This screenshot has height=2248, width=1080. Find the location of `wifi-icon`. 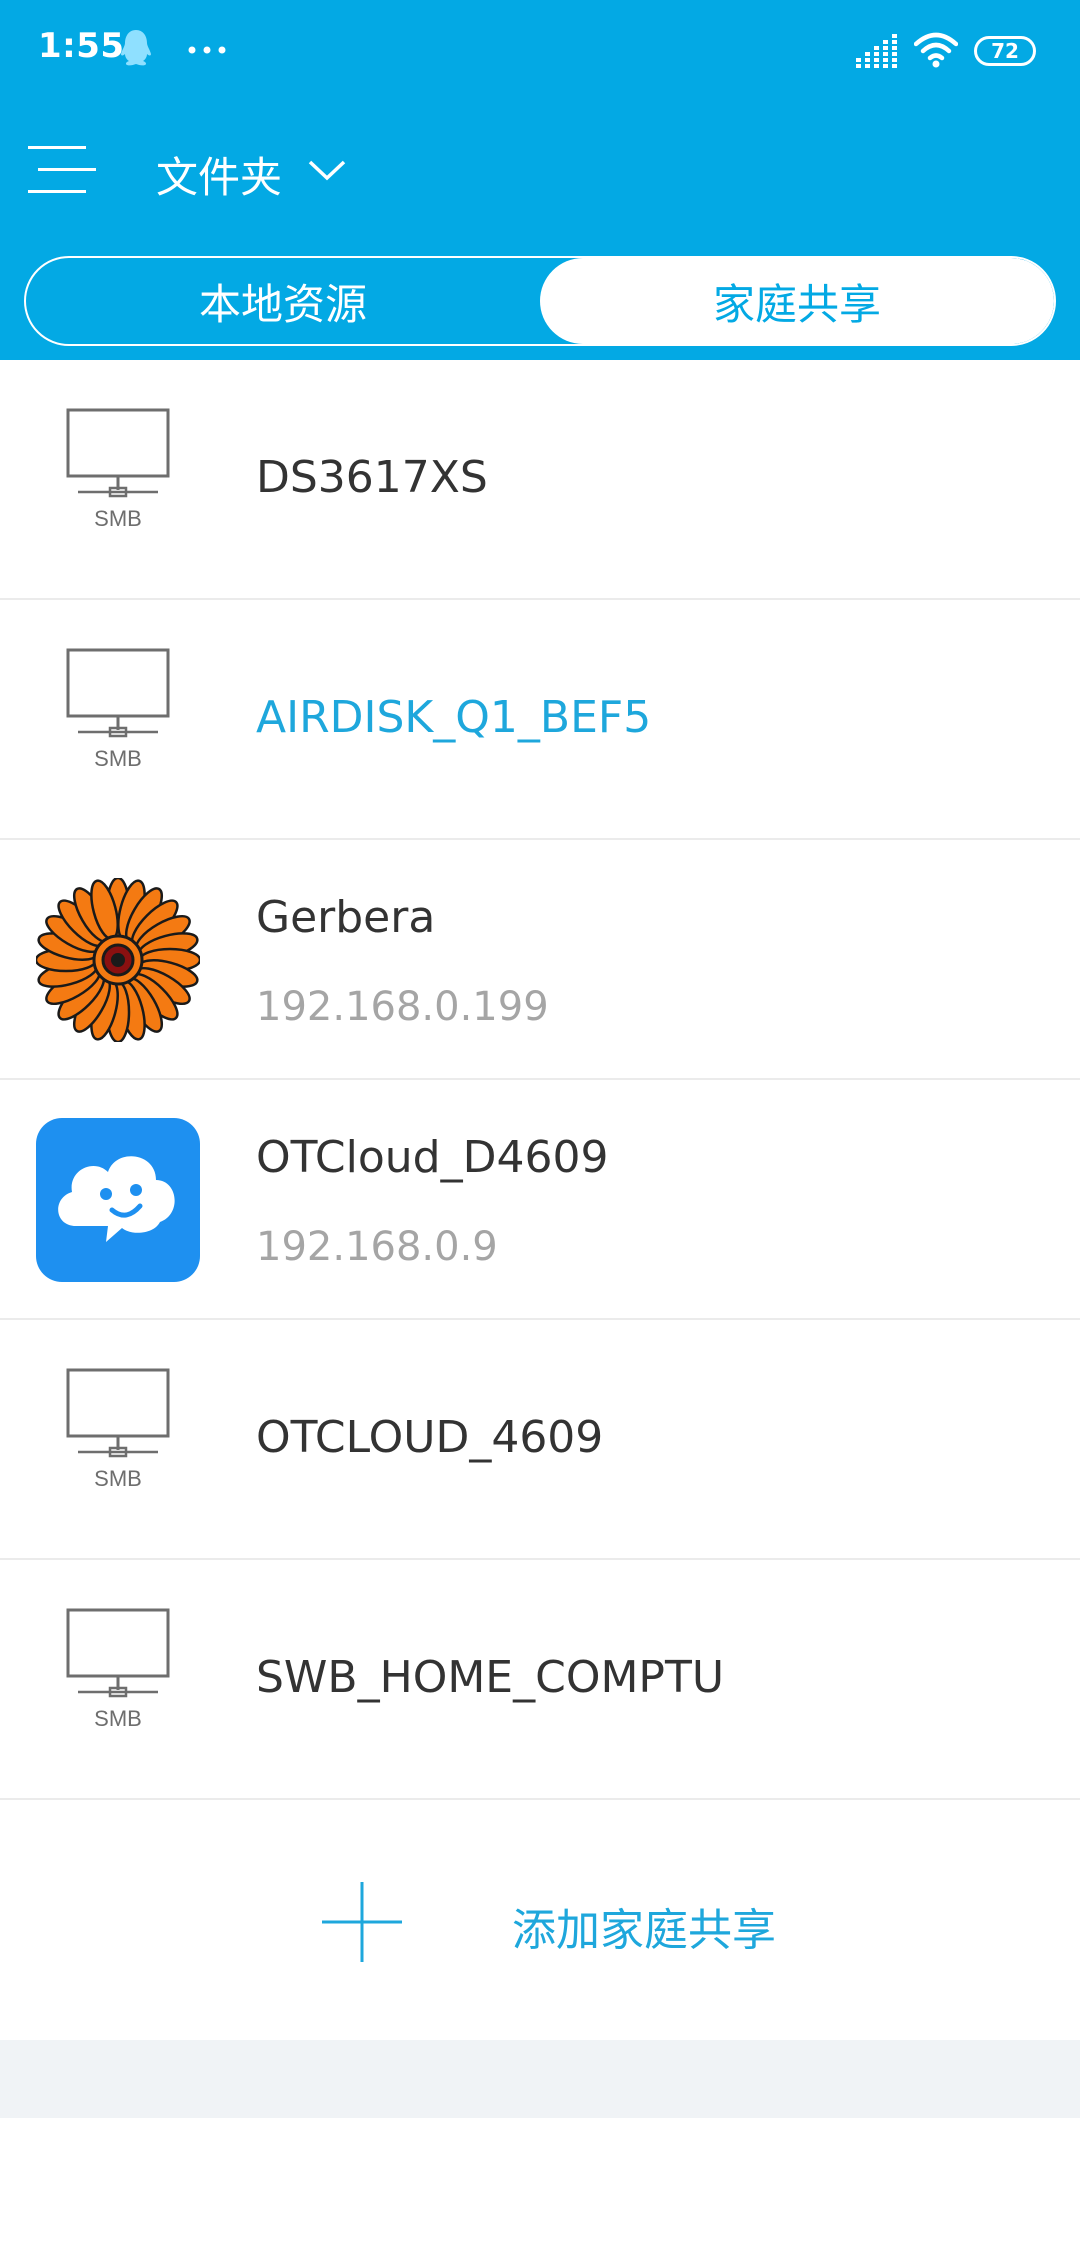

wifi-icon is located at coordinates (936, 50).